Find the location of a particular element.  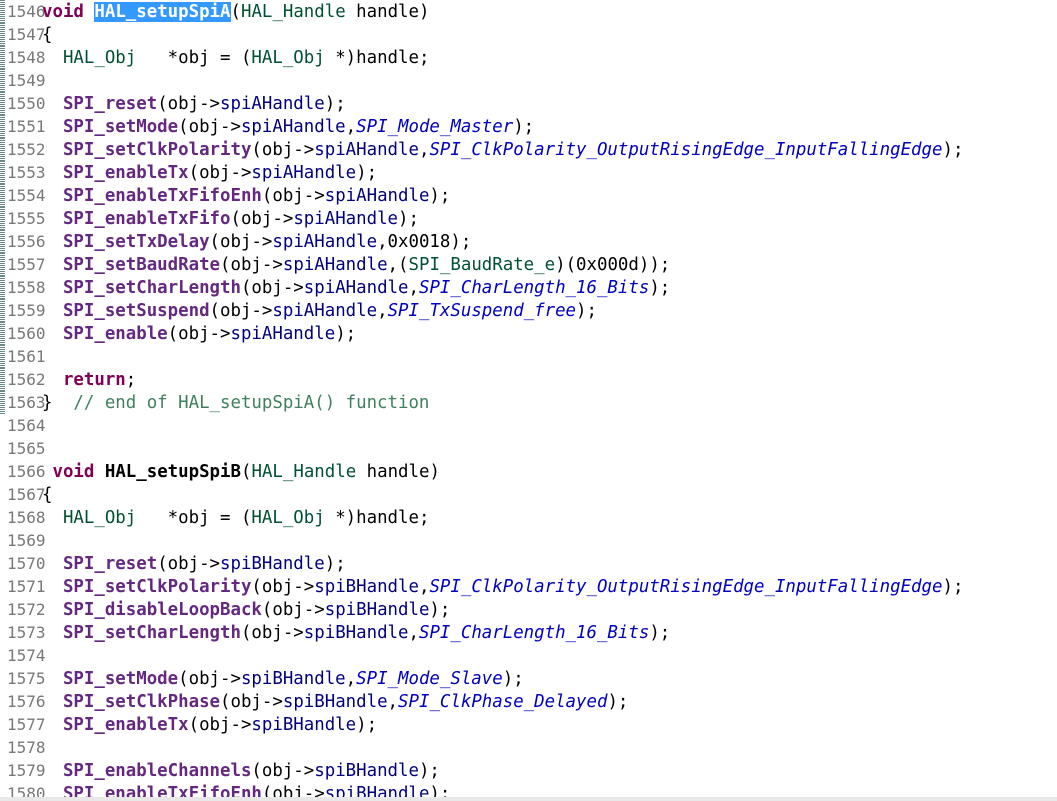

code-line: 1553 SPI_enableTx(obj->spiAHandle); is located at coordinates (528, 172).